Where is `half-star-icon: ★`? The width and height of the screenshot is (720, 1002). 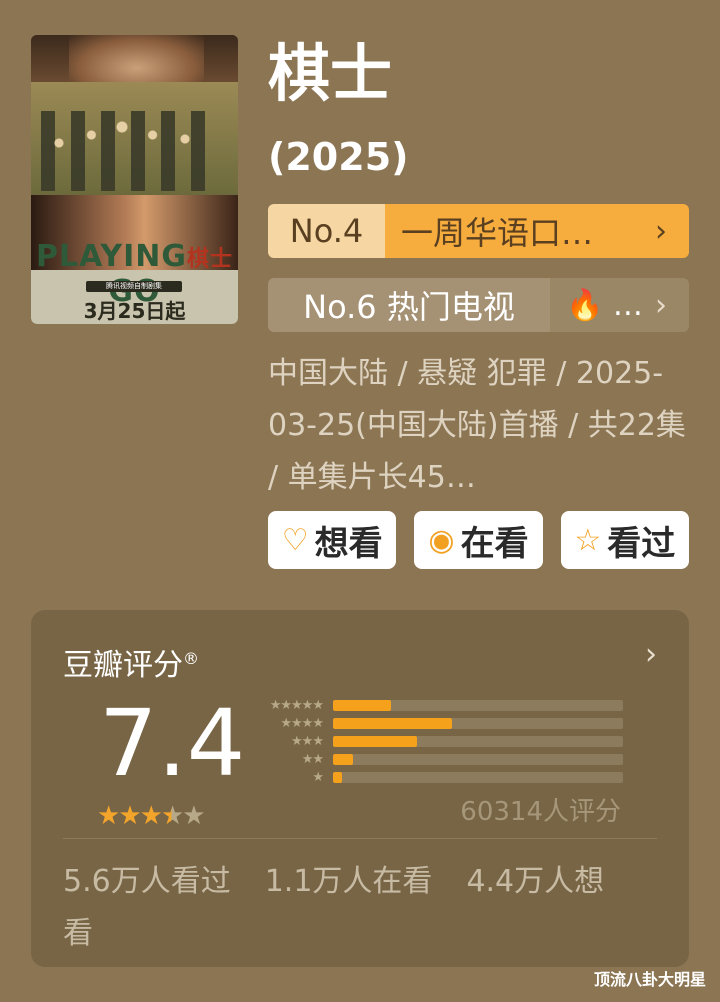 half-star-icon: ★ is located at coordinates (172, 816).